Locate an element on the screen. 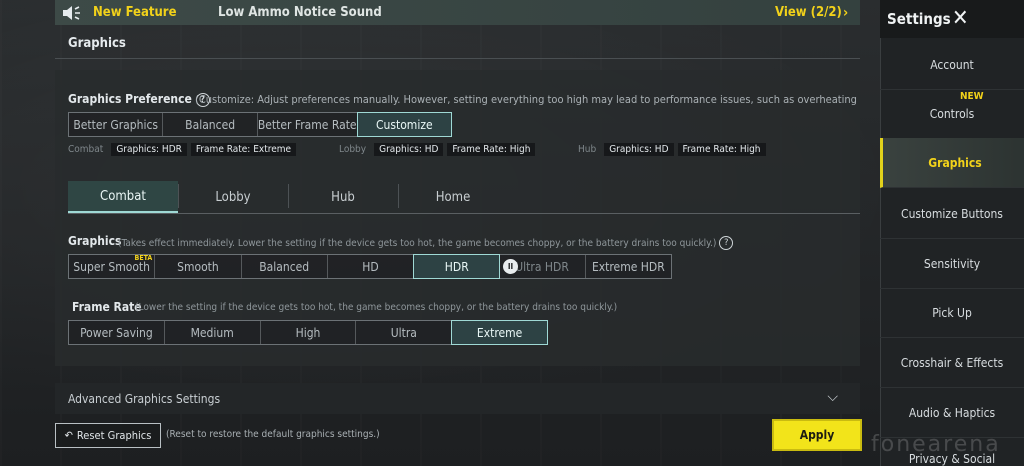  mode-tabs: Combat Lobby Hub Home is located at coordinates (464, 197).